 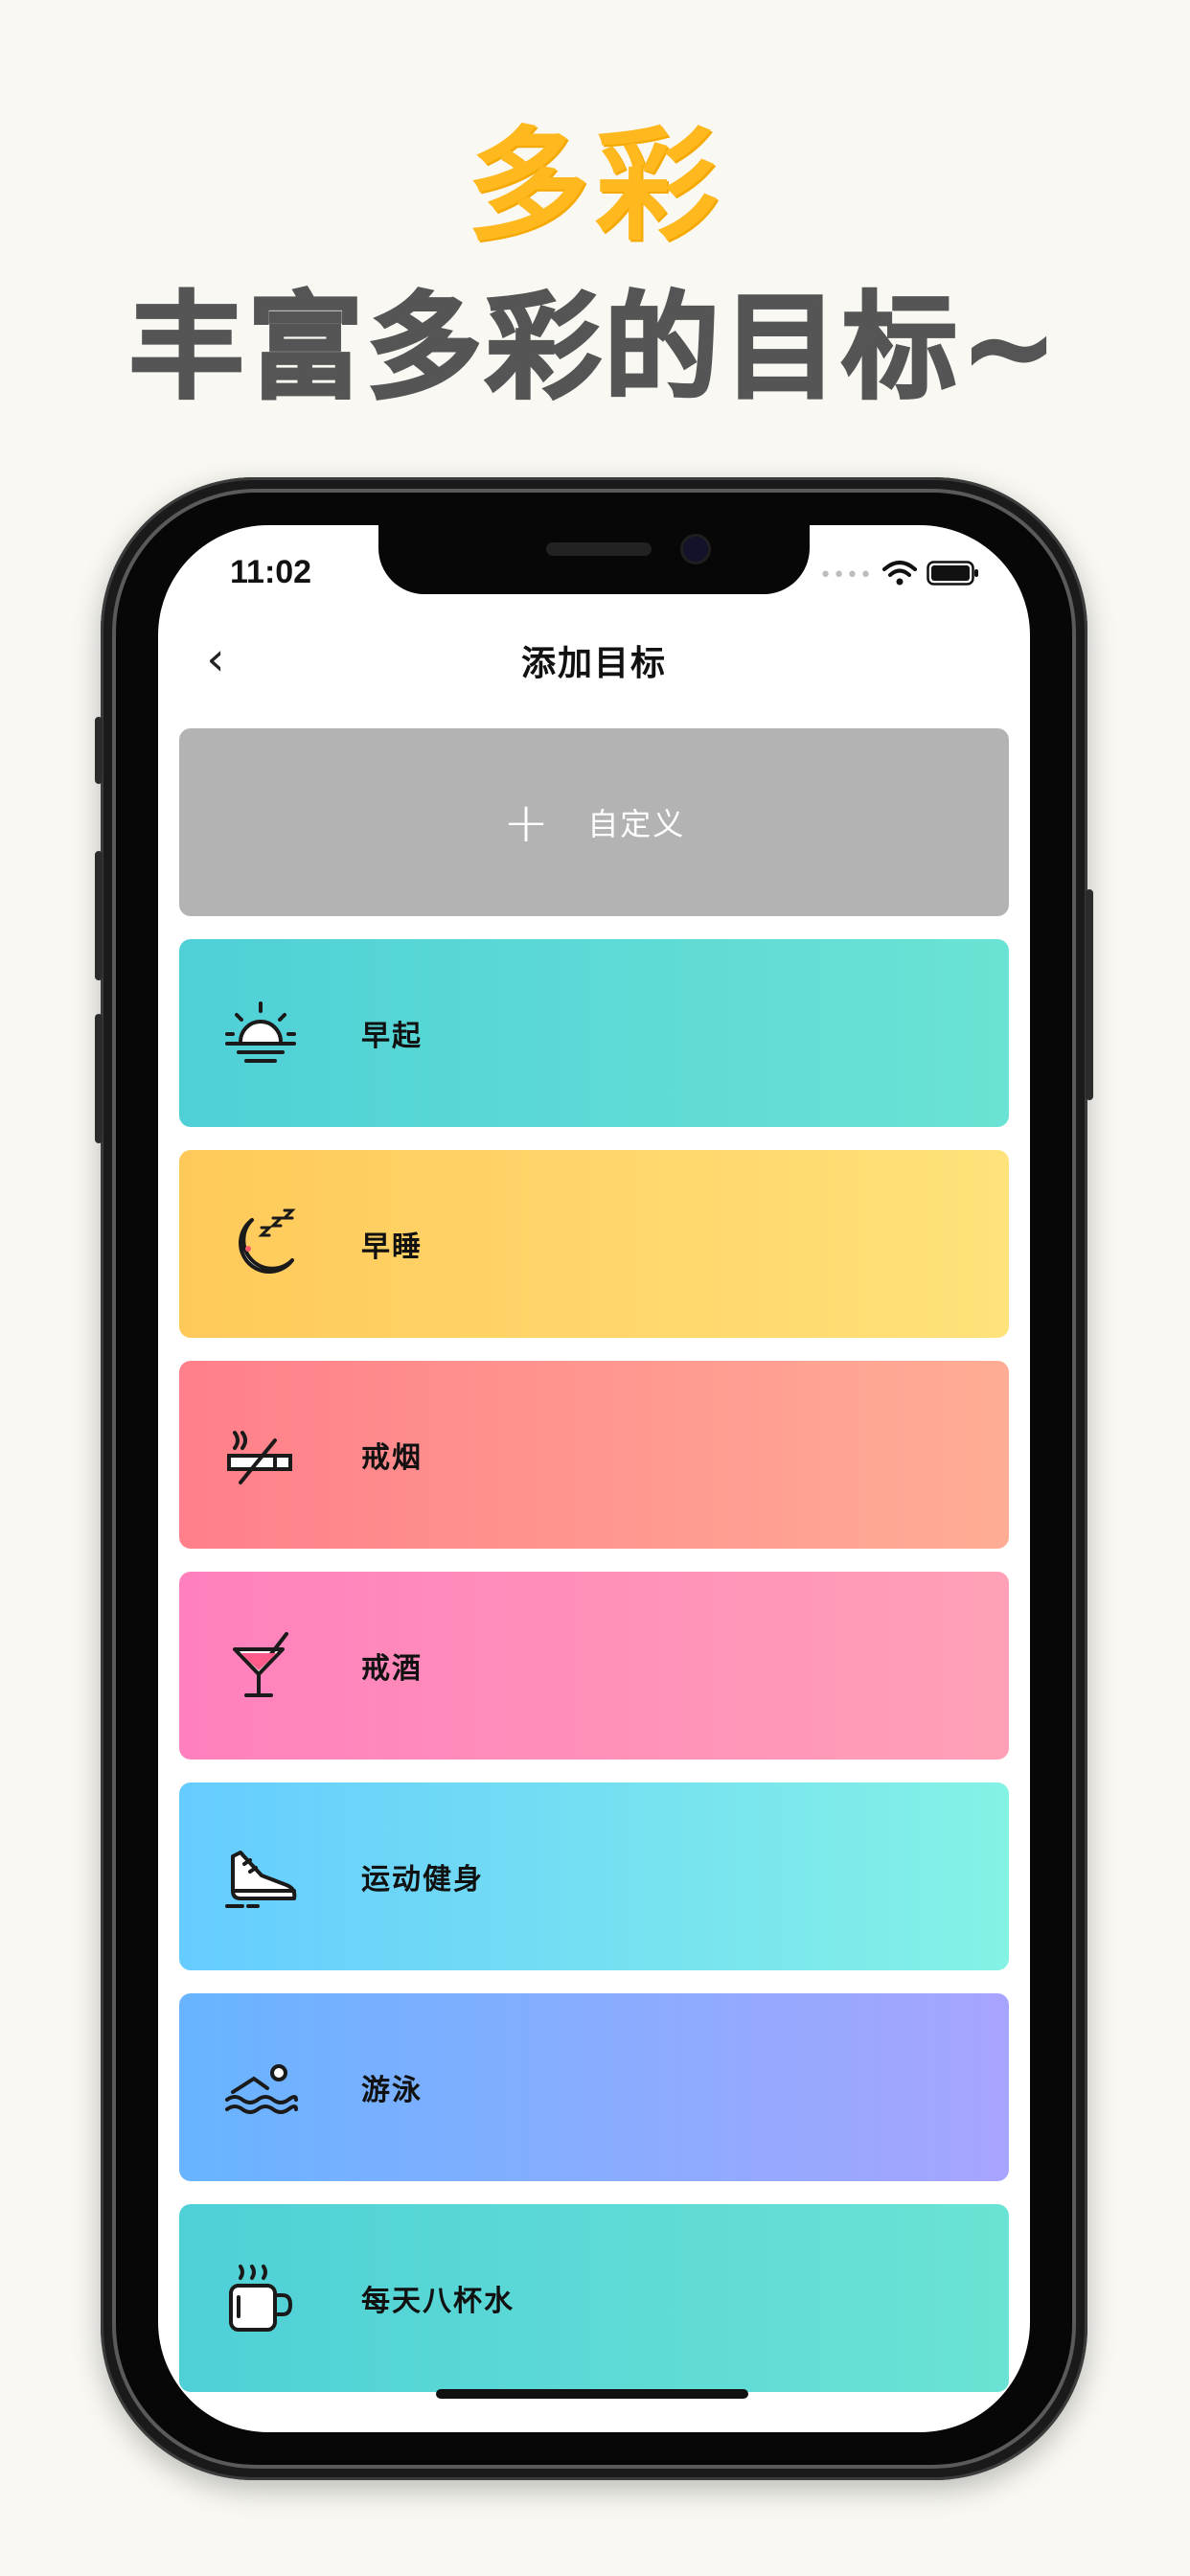 What do you see at coordinates (392, 1458) in the screenshot?
I see `goal-label: 戒烟` at bounding box center [392, 1458].